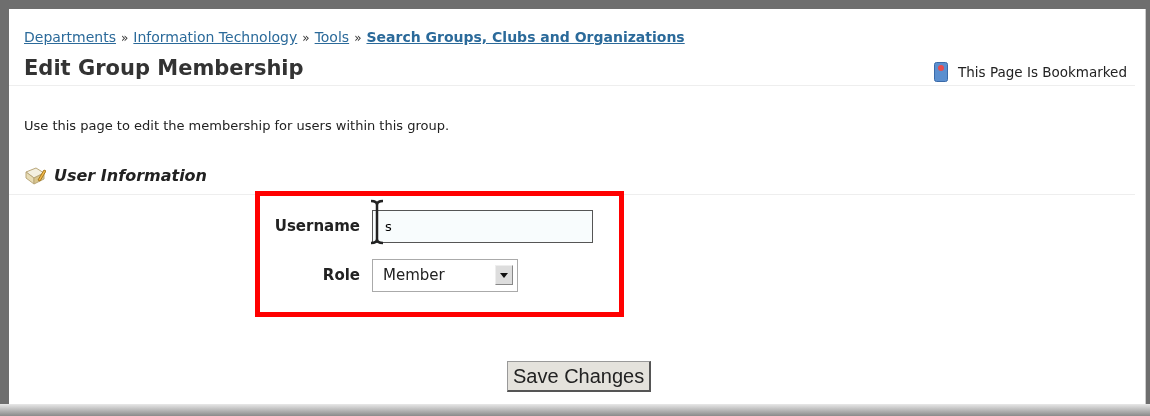 This screenshot has width=1150, height=416. I want to click on field-label: Role, so click(341, 275).